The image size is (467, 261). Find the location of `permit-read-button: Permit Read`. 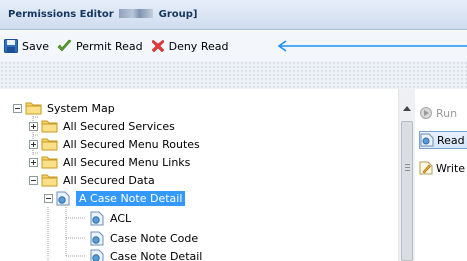

permit-read-button: Permit Read is located at coordinates (100, 46).